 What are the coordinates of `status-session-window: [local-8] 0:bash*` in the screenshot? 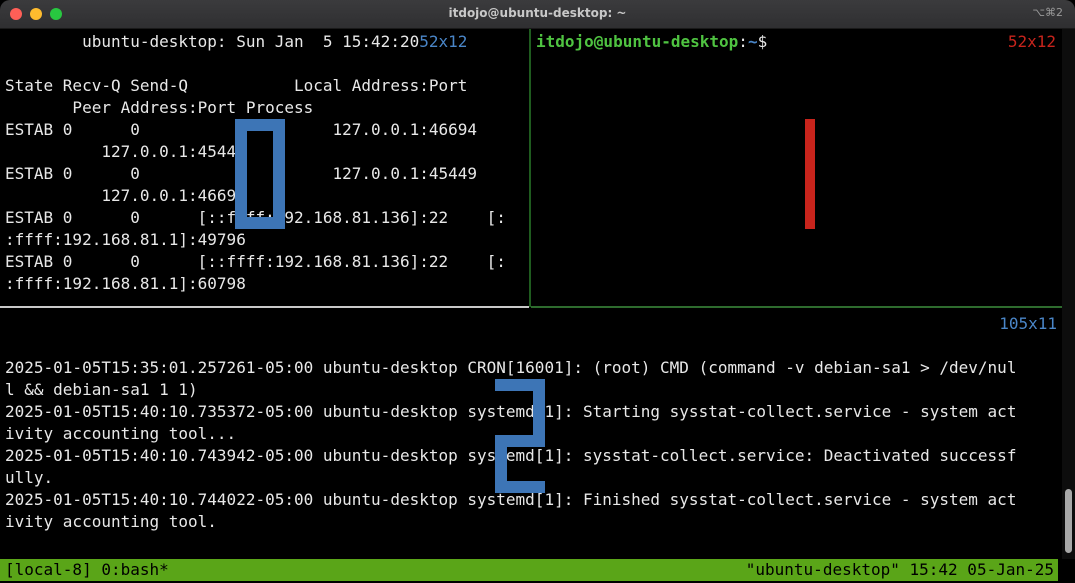 It's located at (87, 570).